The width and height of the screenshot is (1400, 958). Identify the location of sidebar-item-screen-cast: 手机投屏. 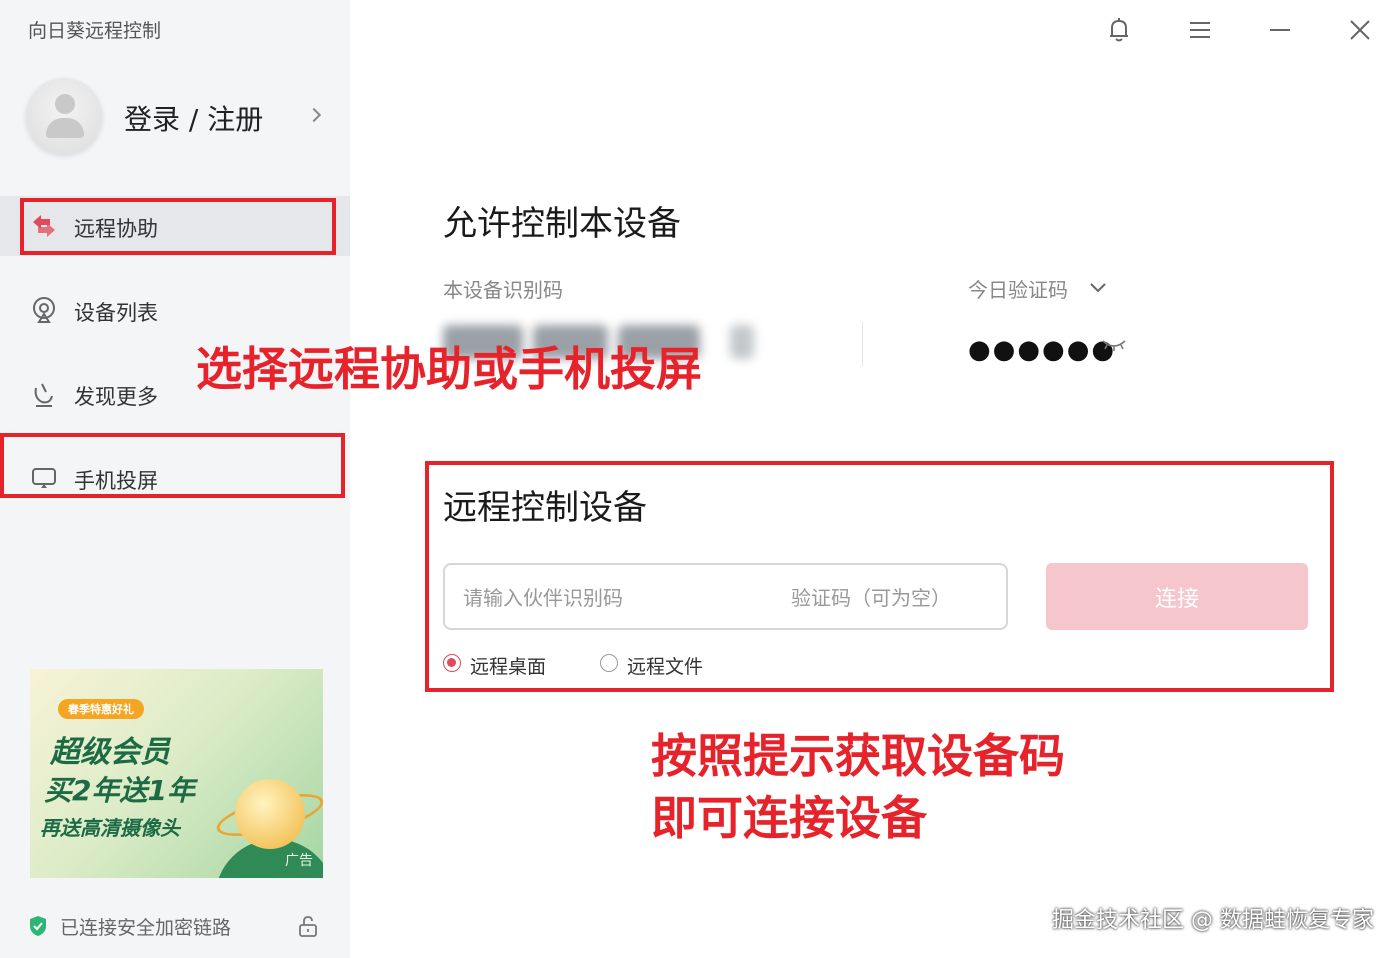
(175, 478).